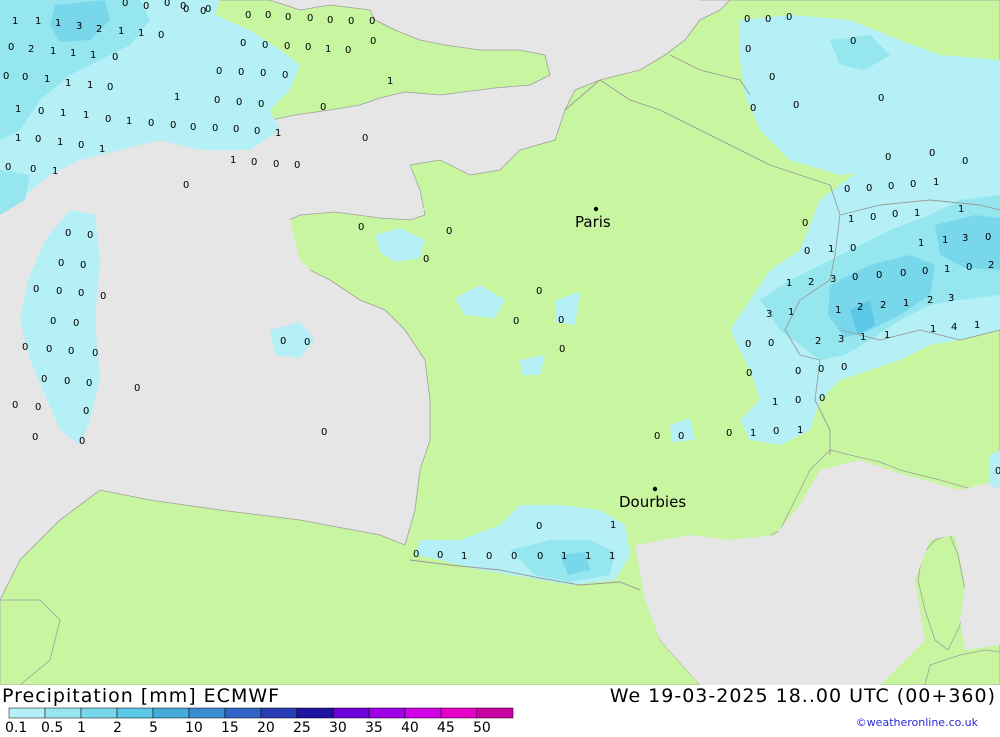  I want to click on legend-svg: 0.1 0.5 1 2 5 10 15 20 25 30 35 40 45 50, so click(260, 721).